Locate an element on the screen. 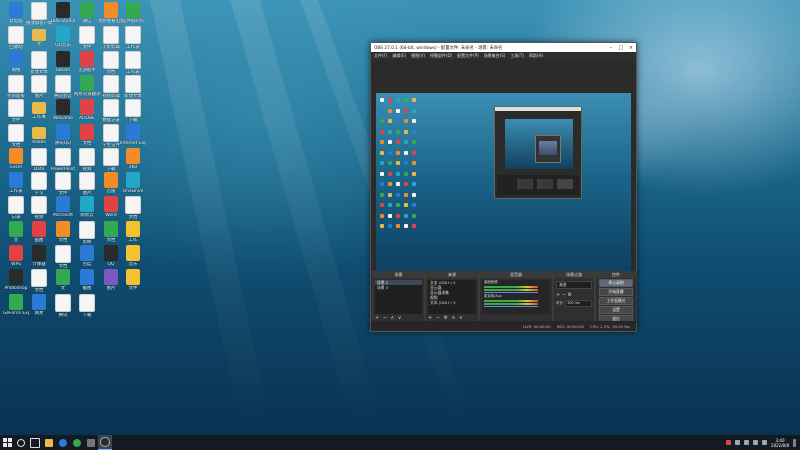 The width and height of the screenshot is (800, 450). obs-taskbar-icon is located at coordinates (105, 442).